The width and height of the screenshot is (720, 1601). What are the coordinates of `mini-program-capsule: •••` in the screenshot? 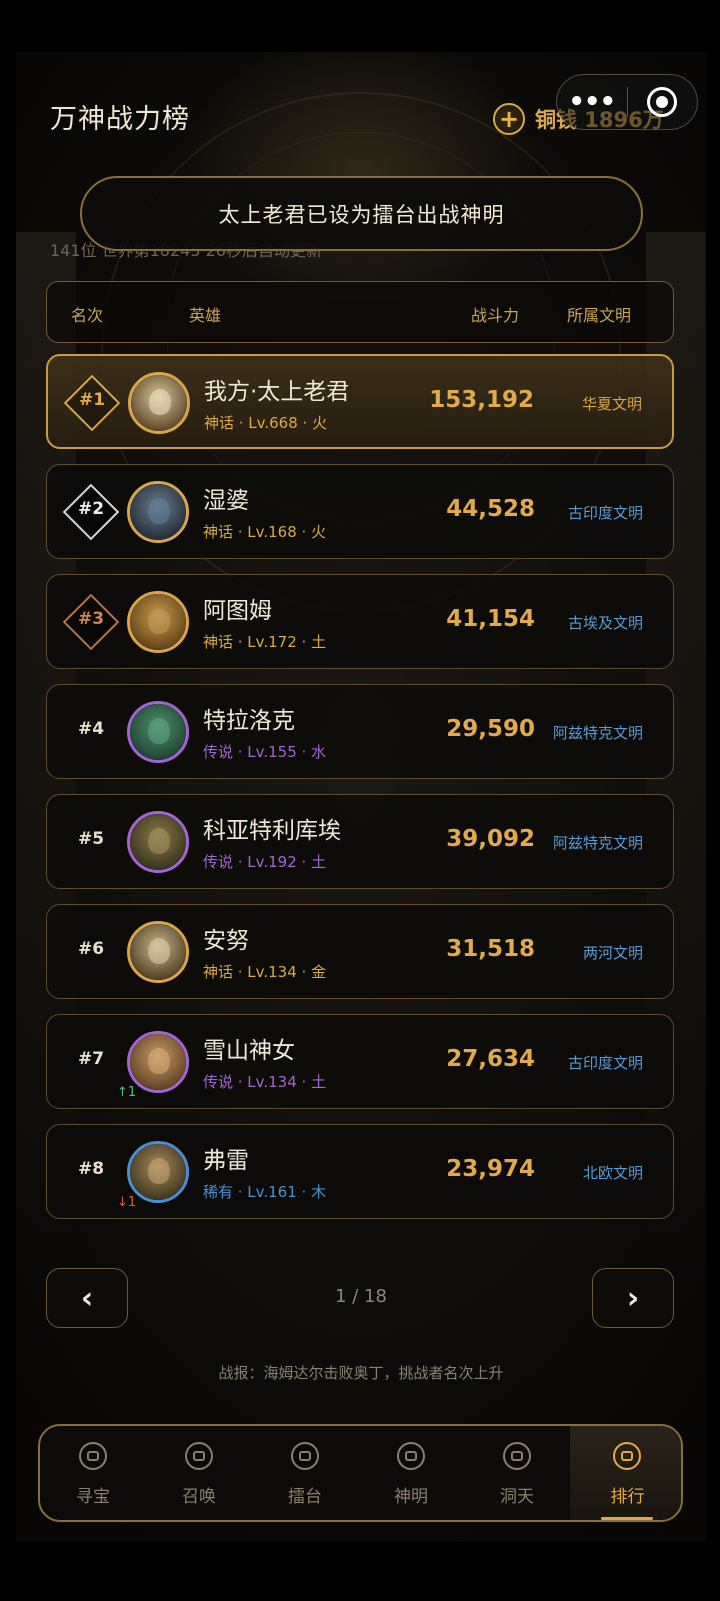 It's located at (627, 102).